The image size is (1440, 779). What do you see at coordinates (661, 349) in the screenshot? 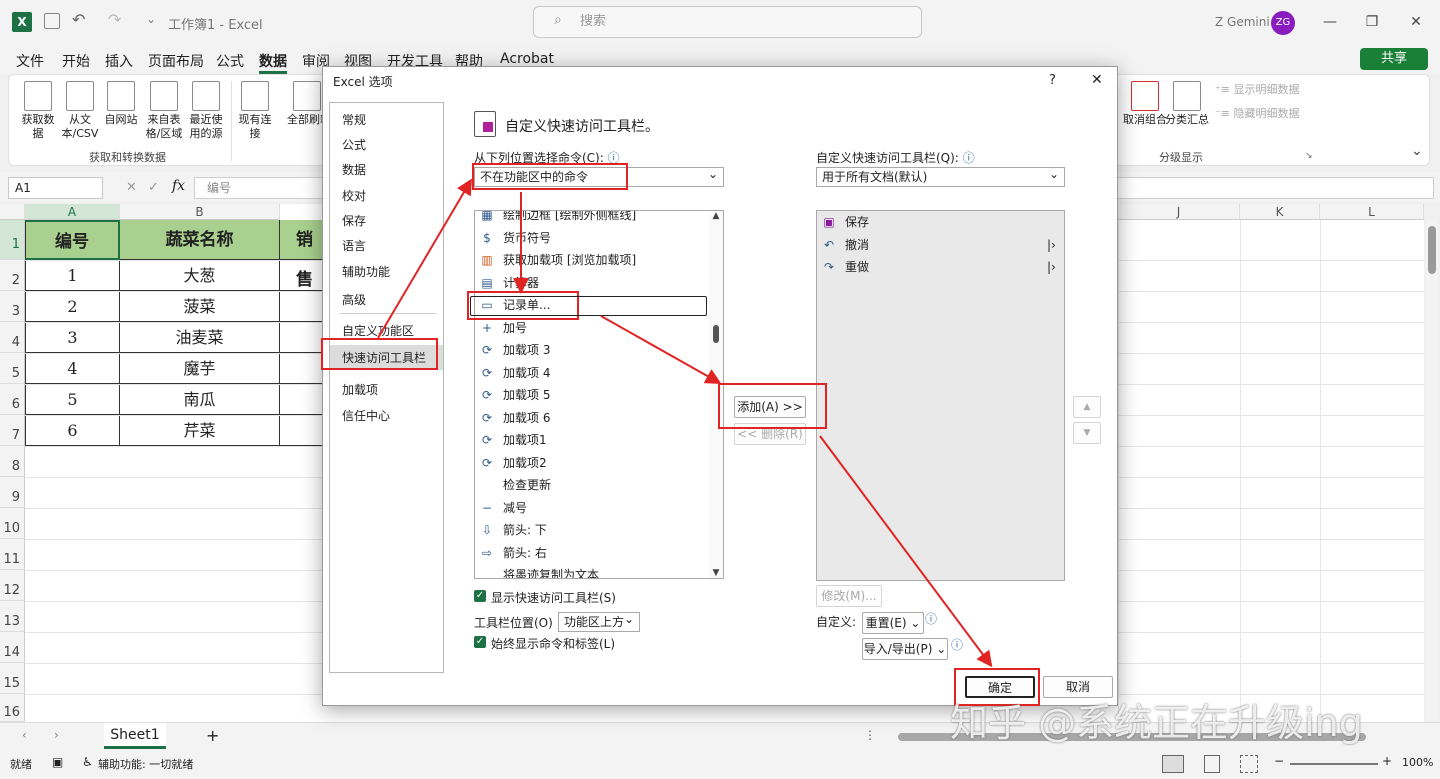
I see `arrow-form-to-add` at bounding box center [661, 349].